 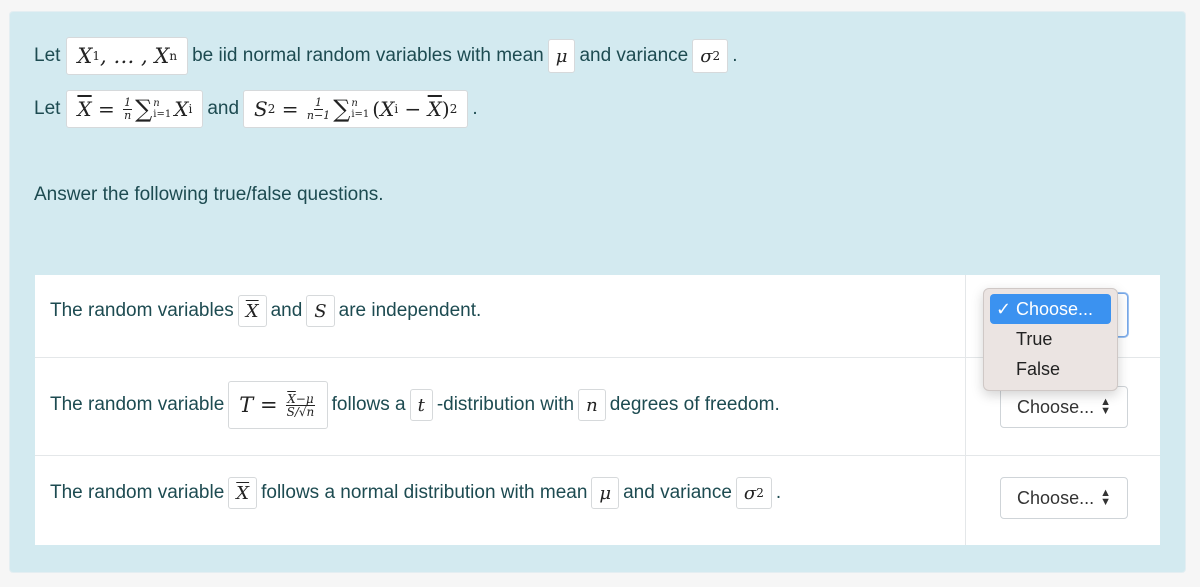 What do you see at coordinates (135, 109) in the screenshot?
I see `math-xbar-definition: X = 1 n ∑ n i=1 Xi` at bounding box center [135, 109].